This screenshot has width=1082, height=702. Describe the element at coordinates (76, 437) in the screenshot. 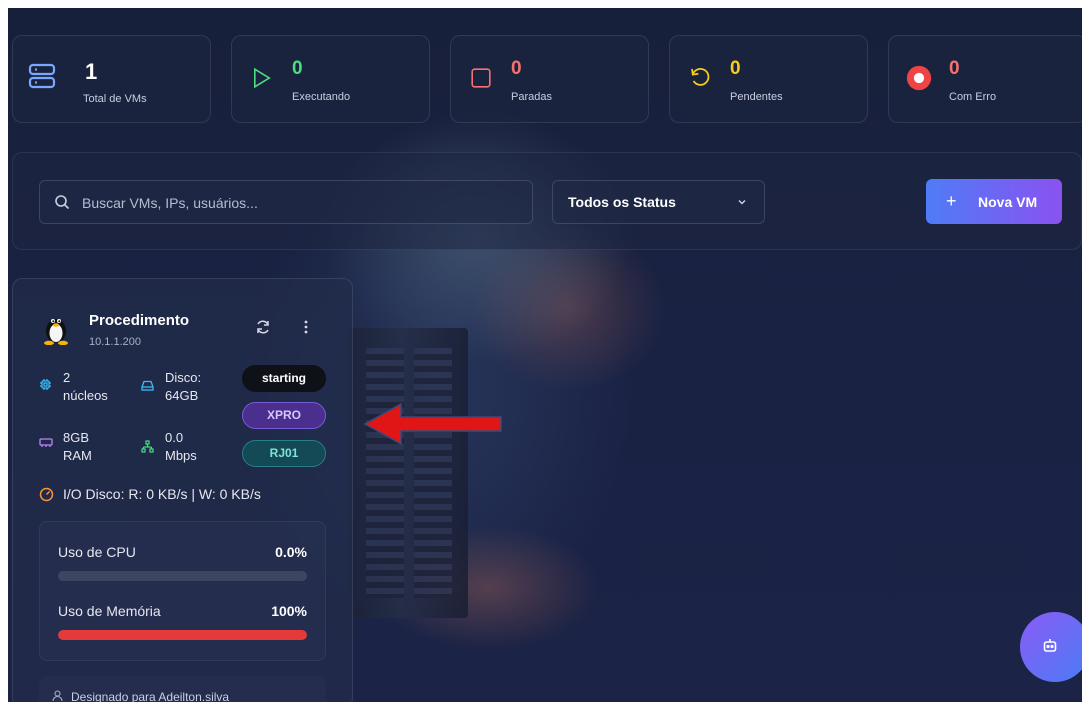

I see `ram-value: 8GB` at that location.